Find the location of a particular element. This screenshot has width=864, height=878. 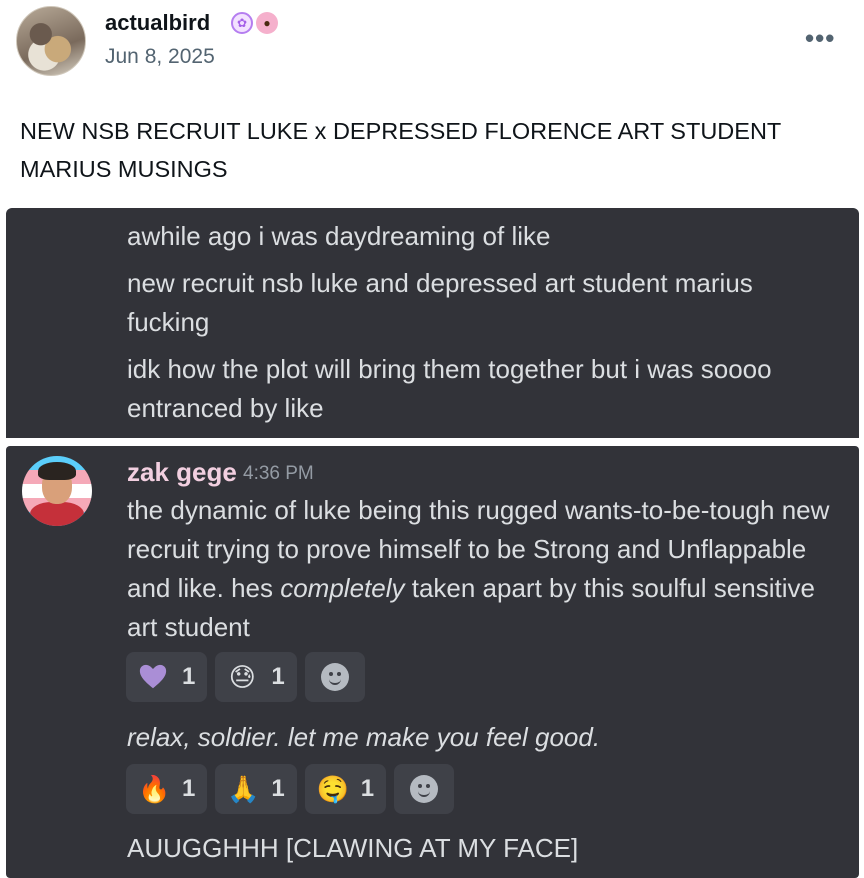

chat-timestamp: 4:36 PM is located at coordinates (278, 473).